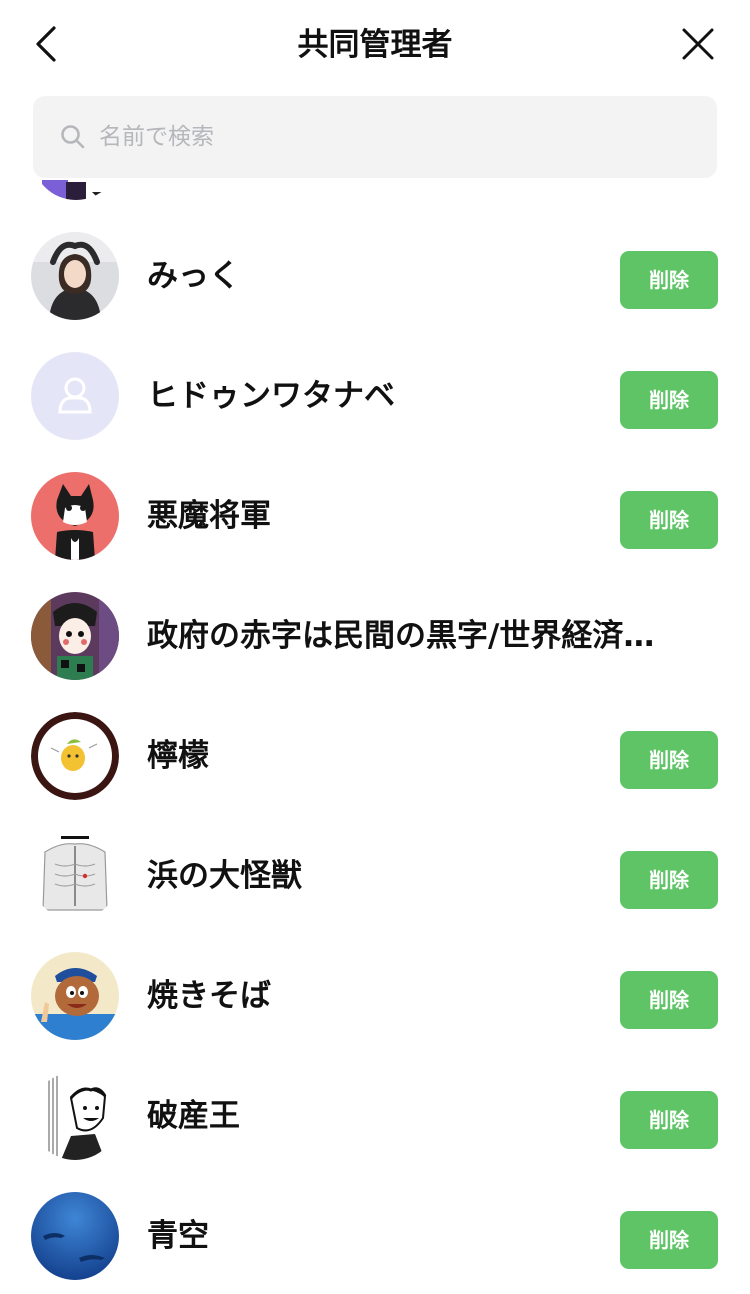 The width and height of the screenshot is (750, 1294). I want to click on cartoon-avatar, so click(75, 996).